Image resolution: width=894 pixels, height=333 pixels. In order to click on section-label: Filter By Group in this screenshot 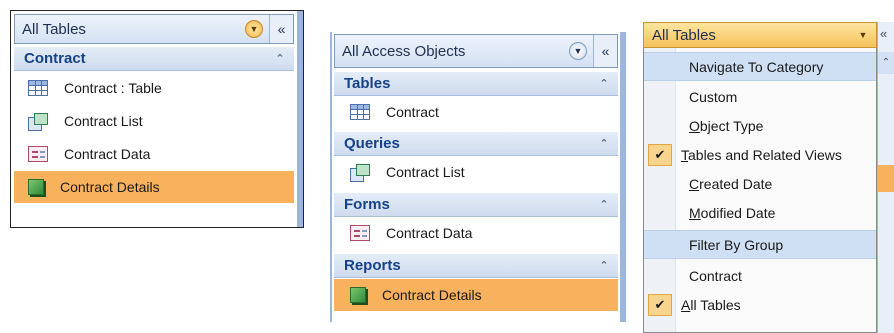, I will do `click(736, 244)`.